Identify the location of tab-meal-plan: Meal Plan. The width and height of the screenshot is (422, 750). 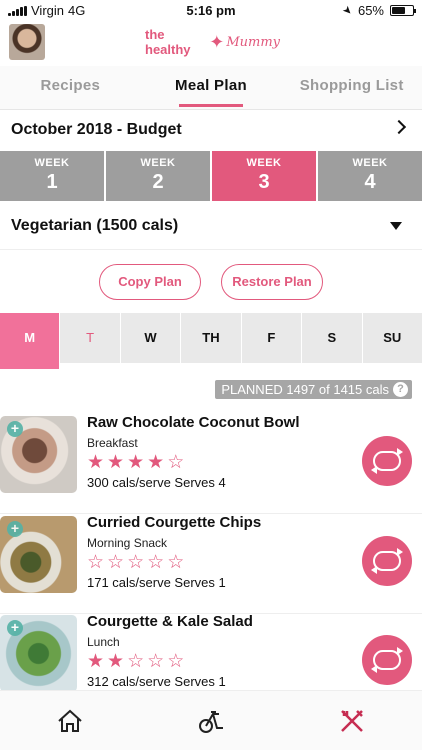
(211, 87).